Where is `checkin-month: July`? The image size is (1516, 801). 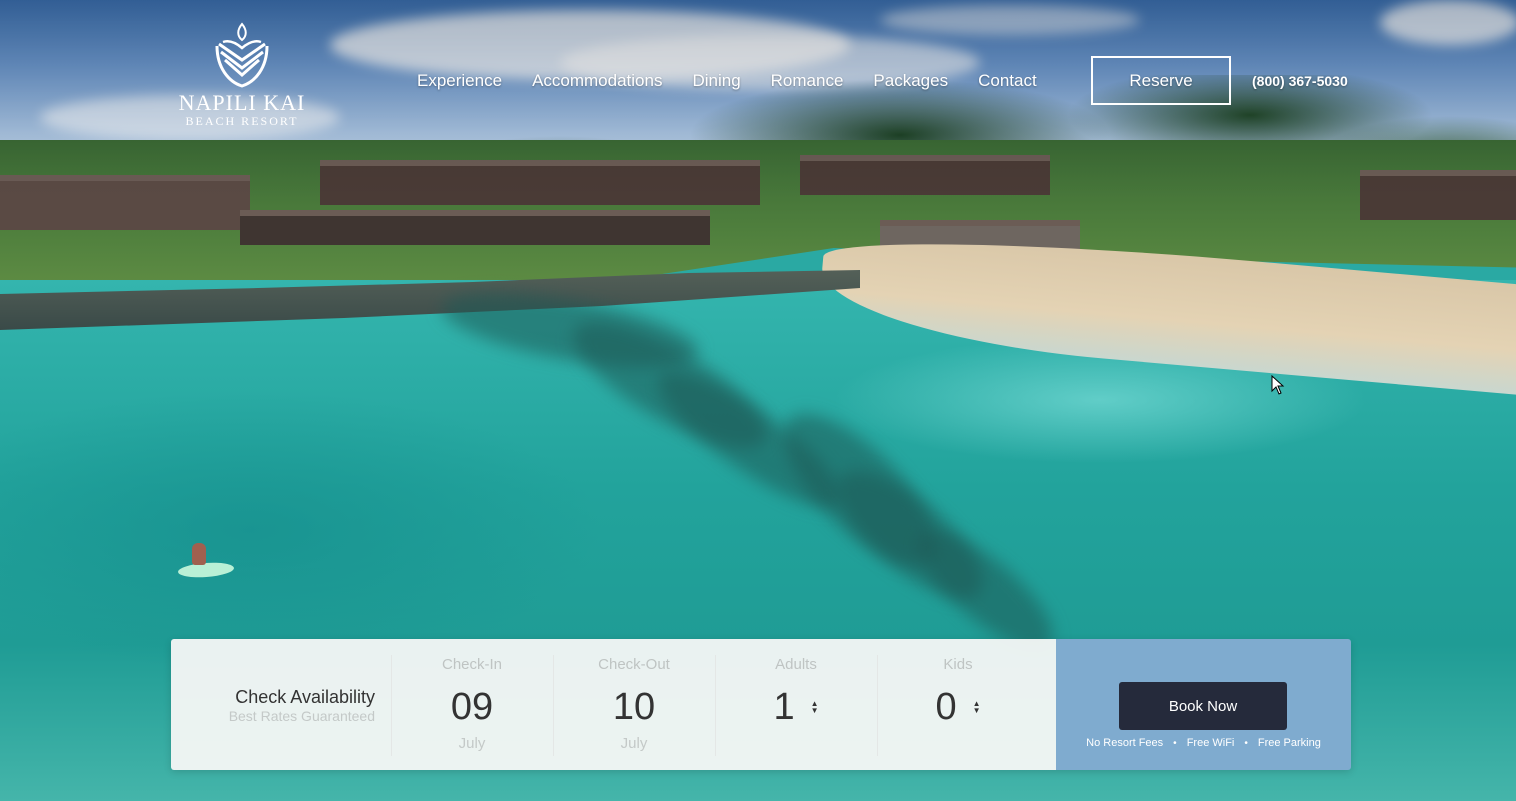 checkin-month: July is located at coordinates (472, 743).